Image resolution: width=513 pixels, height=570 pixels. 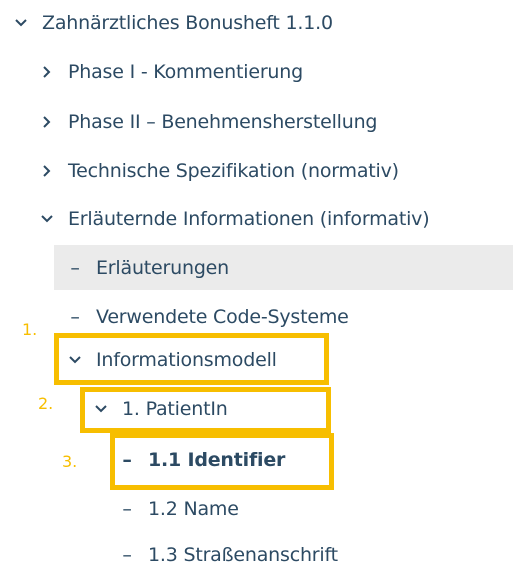 What do you see at coordinates (46, 403) in the screenshot?
I see `annotation-number-2: 2.` at bounding box center [46, 403].